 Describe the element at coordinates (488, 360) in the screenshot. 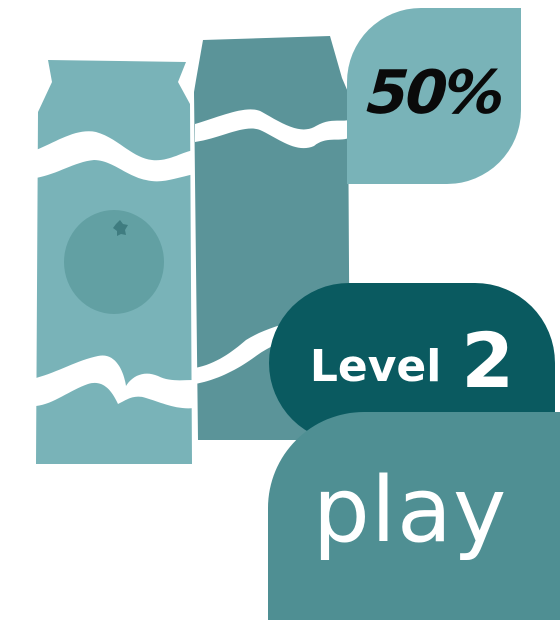

I see `level-number: 2` at that location.